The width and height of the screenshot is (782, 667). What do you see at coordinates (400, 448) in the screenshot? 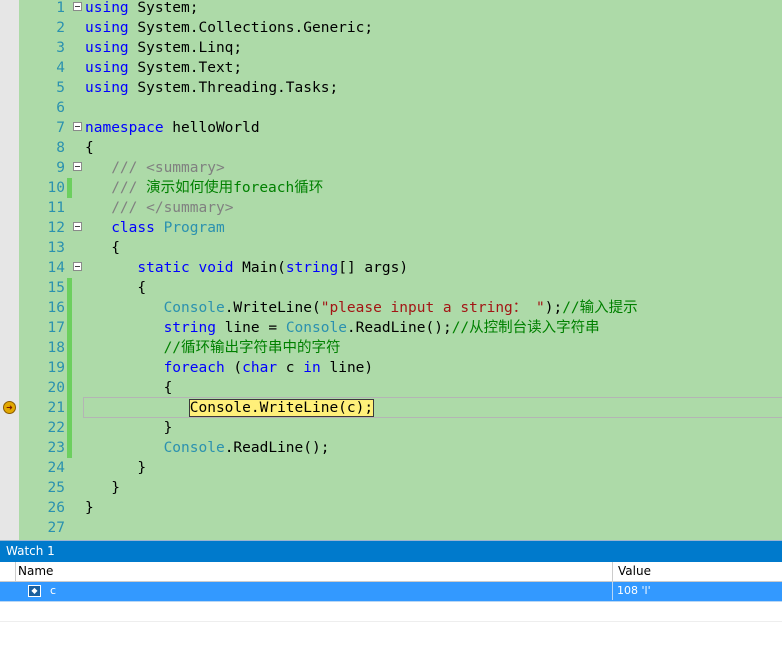
I see `code-line: 23 Console.ReadLine();` at bounding box center [400, 448].